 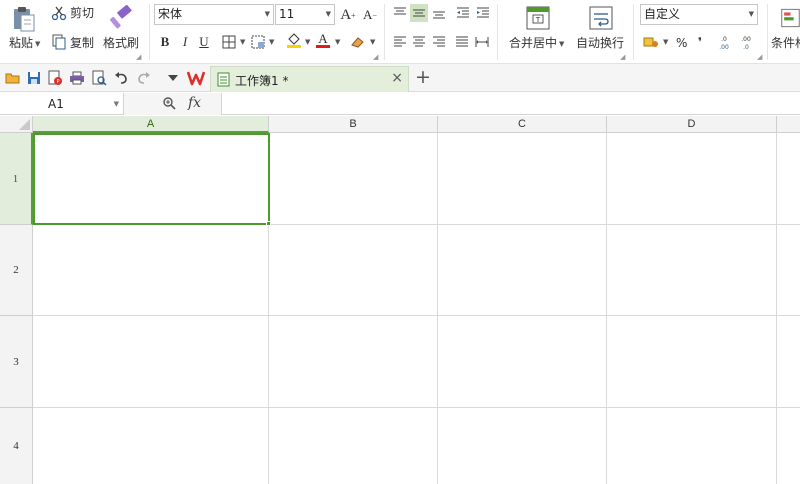 I want to click on bold-icon: B, so click(x=165, y=42).